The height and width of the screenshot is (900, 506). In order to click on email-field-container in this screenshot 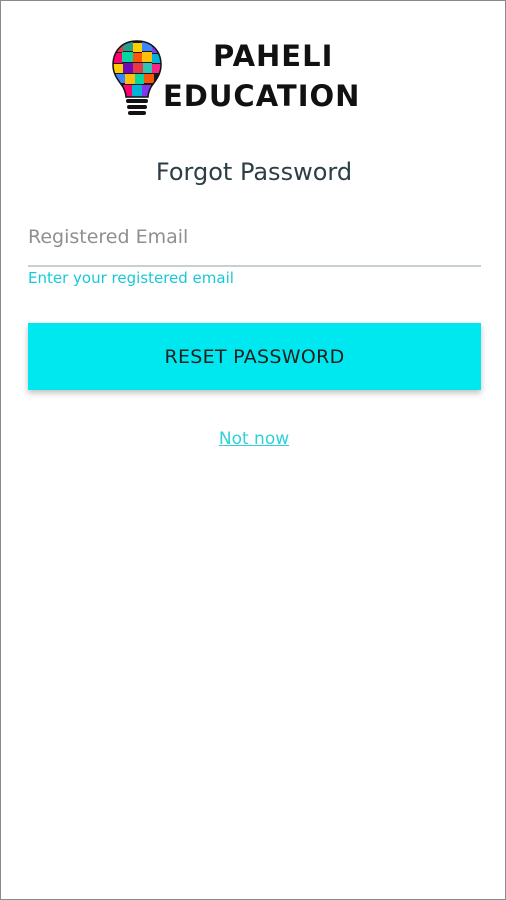, I will do `click(254, 244)`.